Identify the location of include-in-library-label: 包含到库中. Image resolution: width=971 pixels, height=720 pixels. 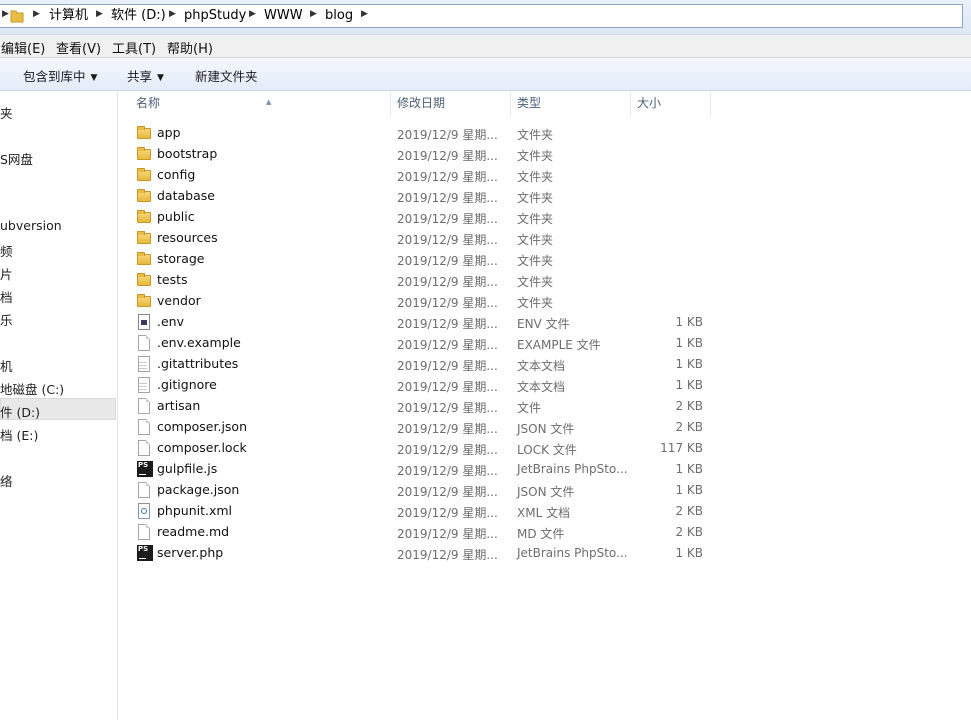
(54, 76).